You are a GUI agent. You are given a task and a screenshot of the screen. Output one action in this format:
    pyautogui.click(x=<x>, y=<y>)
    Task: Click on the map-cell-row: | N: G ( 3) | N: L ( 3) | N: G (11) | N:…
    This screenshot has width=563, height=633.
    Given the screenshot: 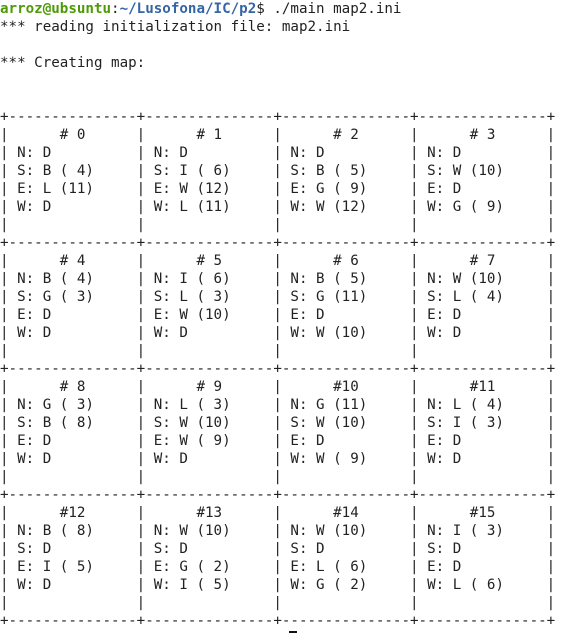 What is the action you would take?
    pyautogui.click(x=278, y=405)
    